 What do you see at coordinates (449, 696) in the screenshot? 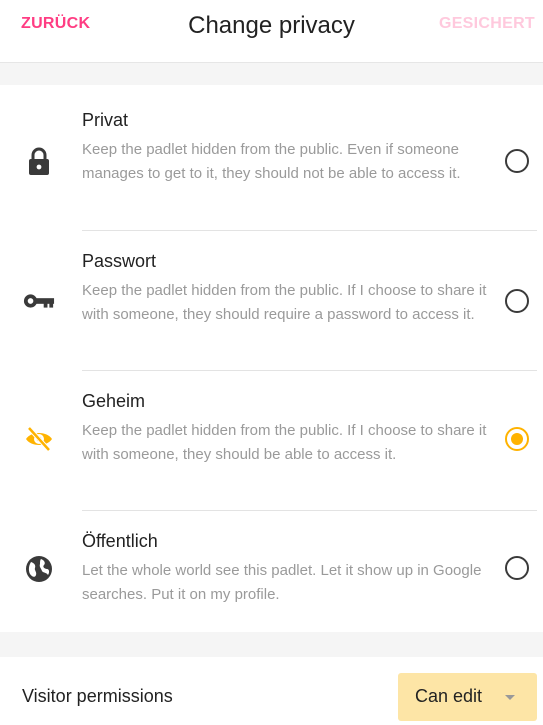
I see `selected-permission: Can edit` at bounding box center [449, 696].